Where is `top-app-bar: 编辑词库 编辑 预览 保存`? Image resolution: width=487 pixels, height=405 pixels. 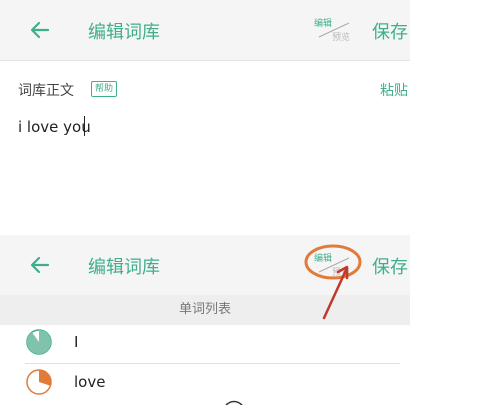
top-app-bar: 编辑词库 编辑 预览 保存 is located at coordinates (205, 30).